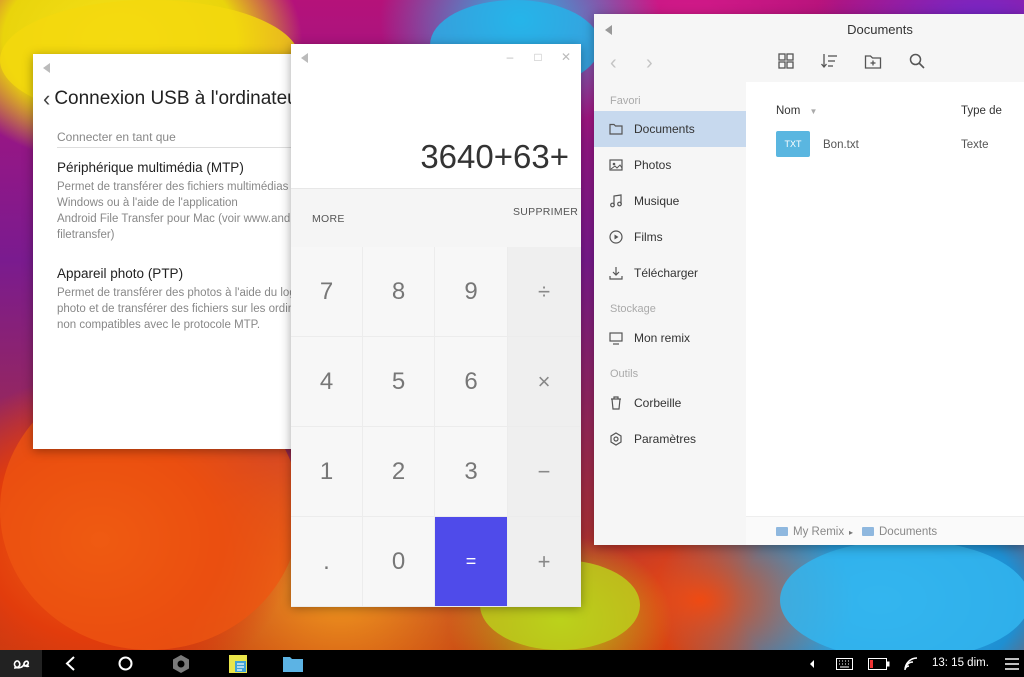 The image size is (1024, 677). Describe the element at coordinates (616, 165) in the screenshot. I see `image-icon` at that location.